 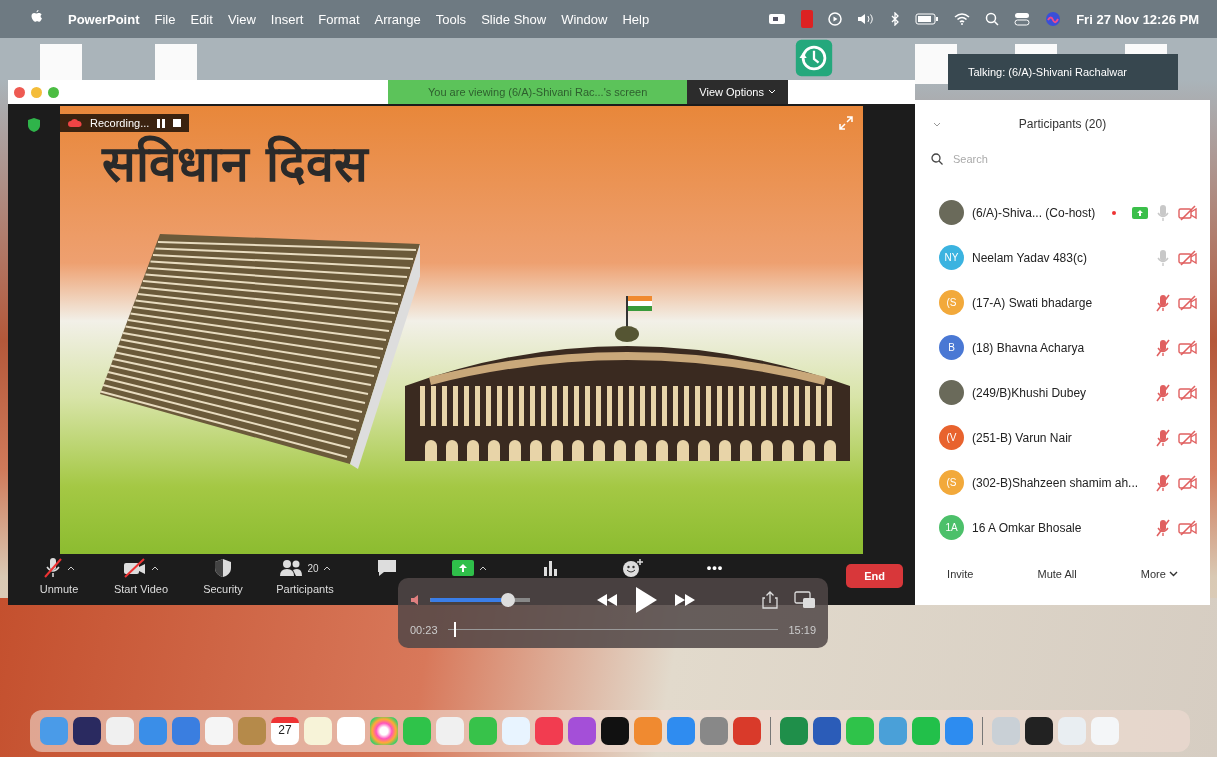 What do you see at coordinates (551, 568) in the screenshot?
I see `bar-chart-icon` at bounding box center [551, 568].